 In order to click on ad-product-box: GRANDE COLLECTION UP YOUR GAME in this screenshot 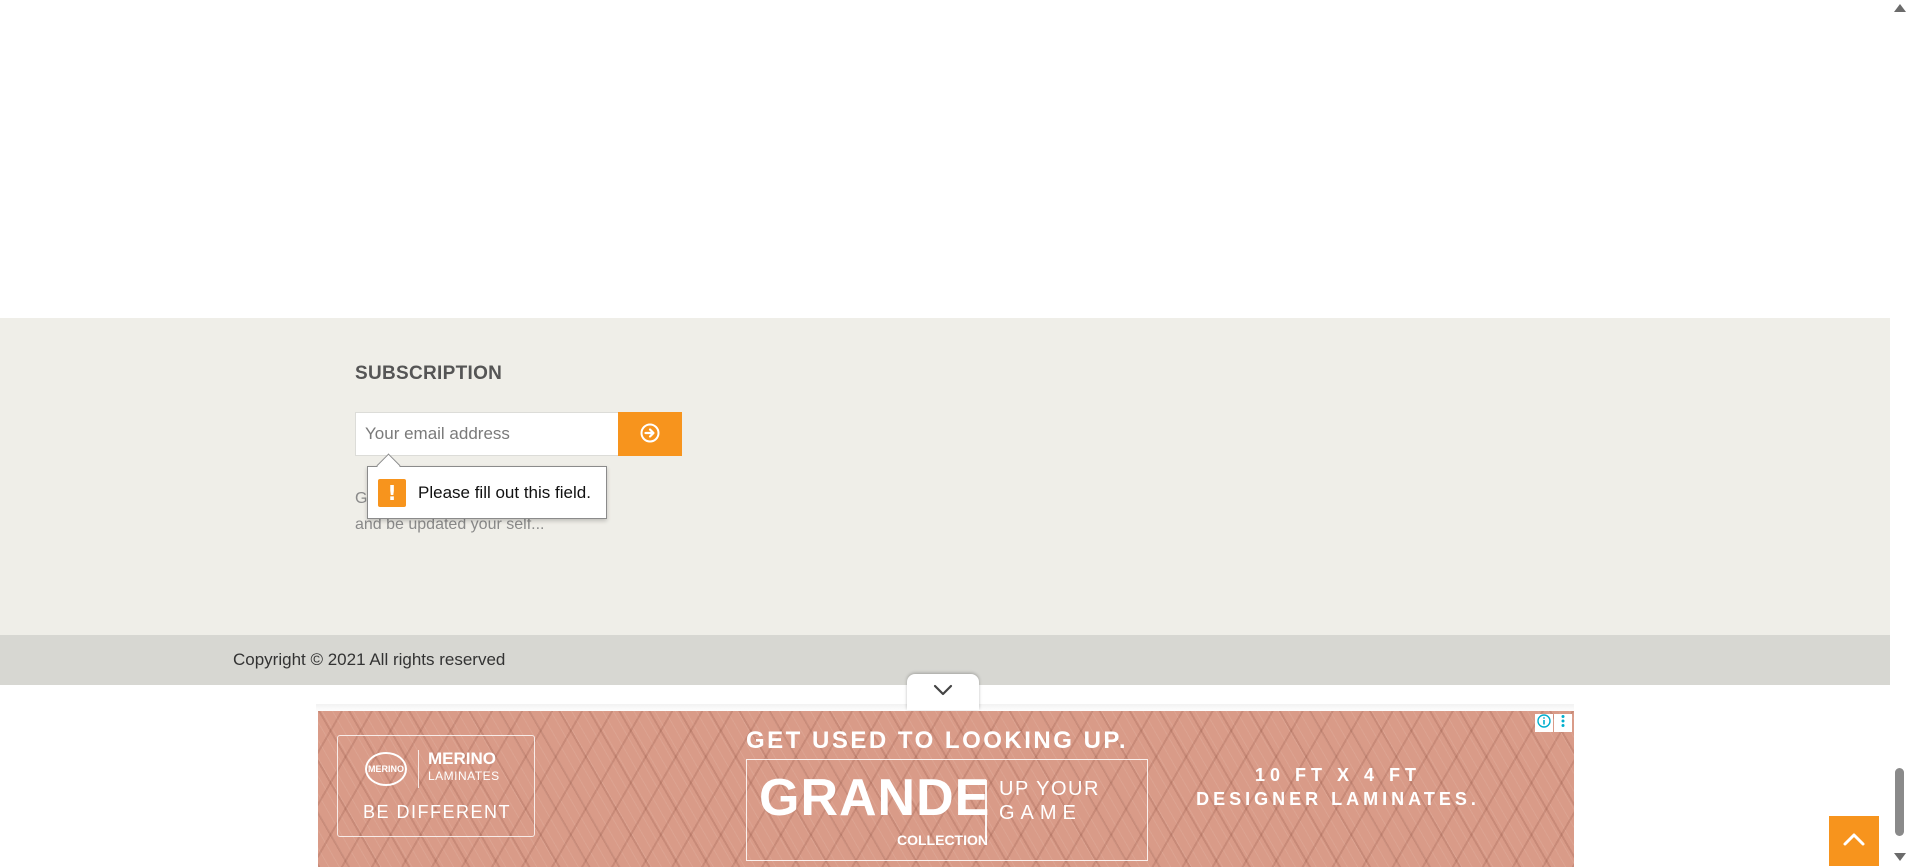, I will do `click(947, 810)`.